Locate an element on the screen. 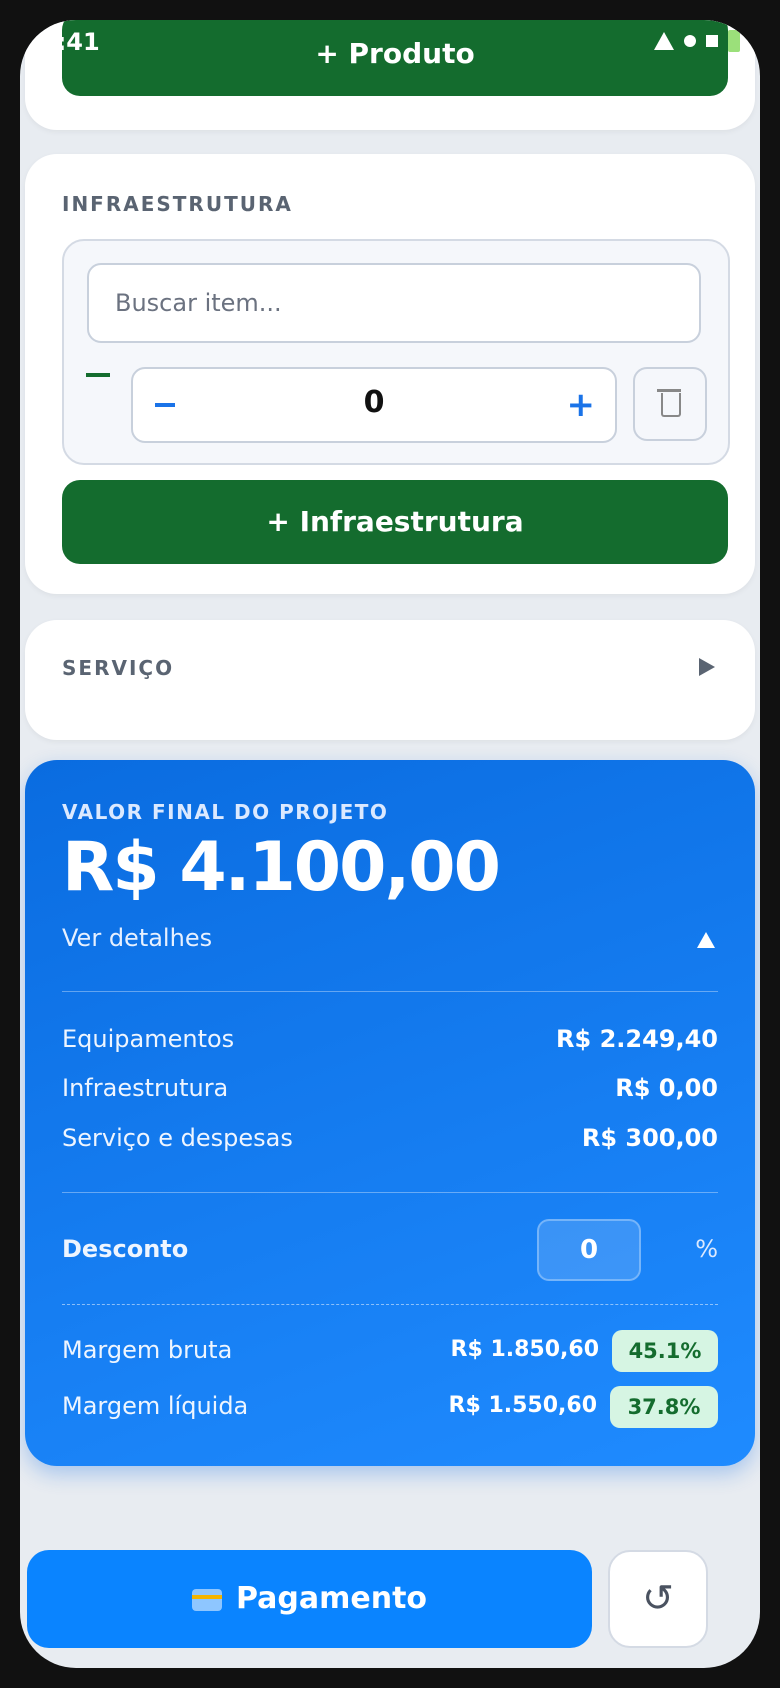  payment-label: Pagamento is located at coordinates (331, 1598).